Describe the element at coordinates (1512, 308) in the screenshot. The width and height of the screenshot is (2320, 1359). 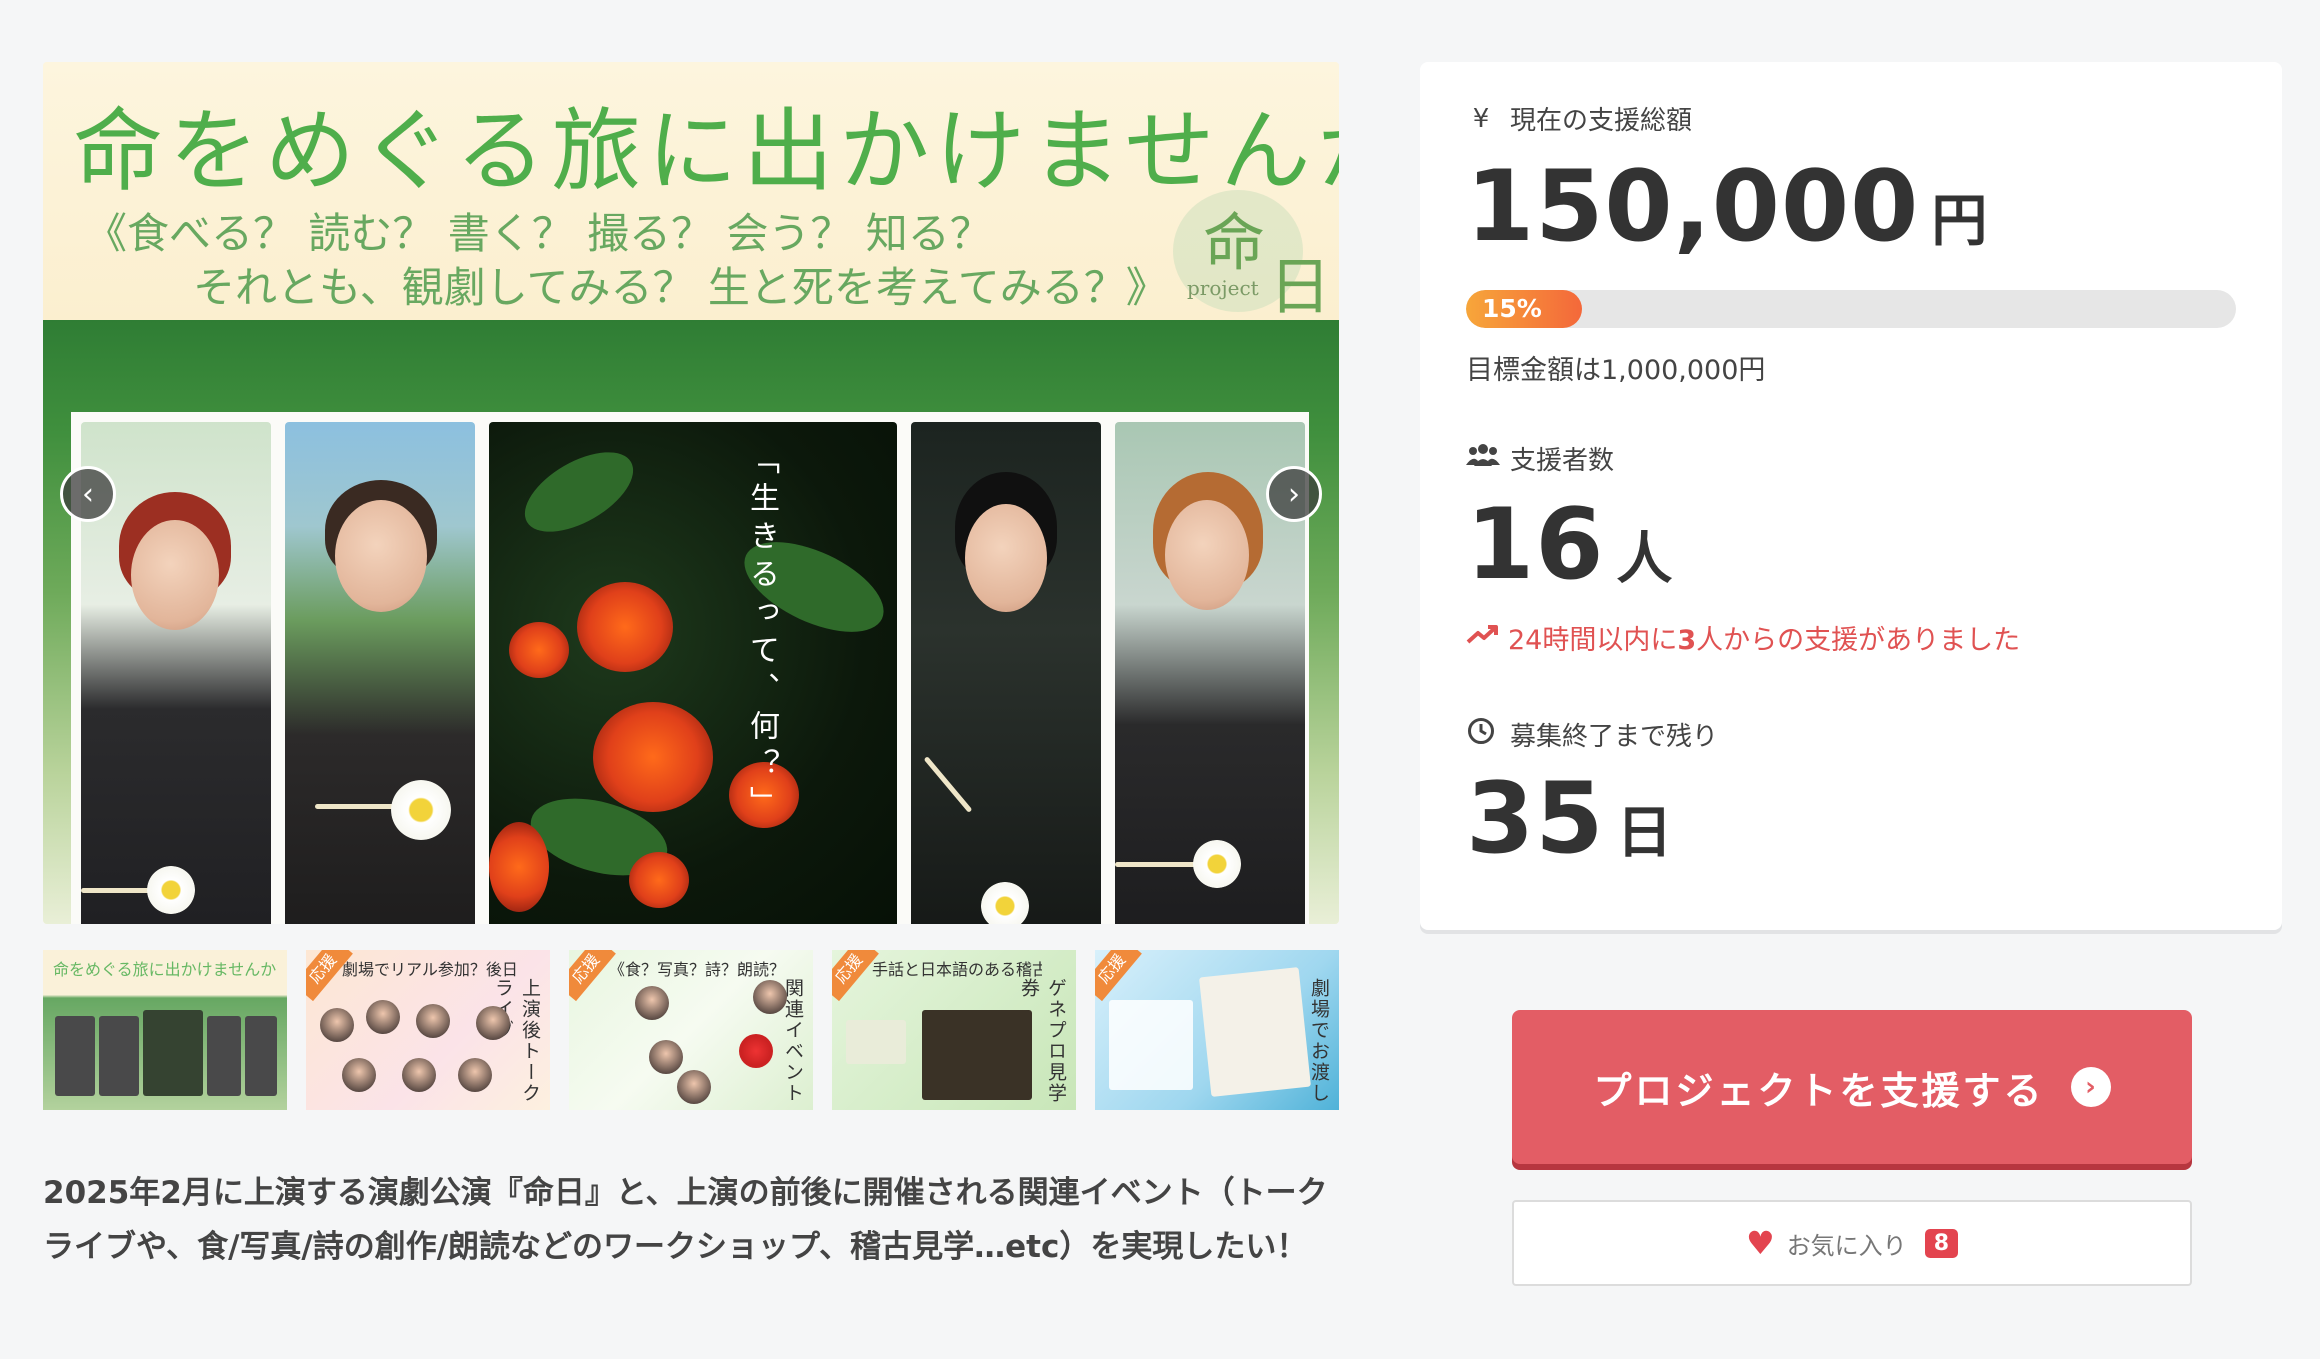
I see `progress-percent: 15%` at that location.